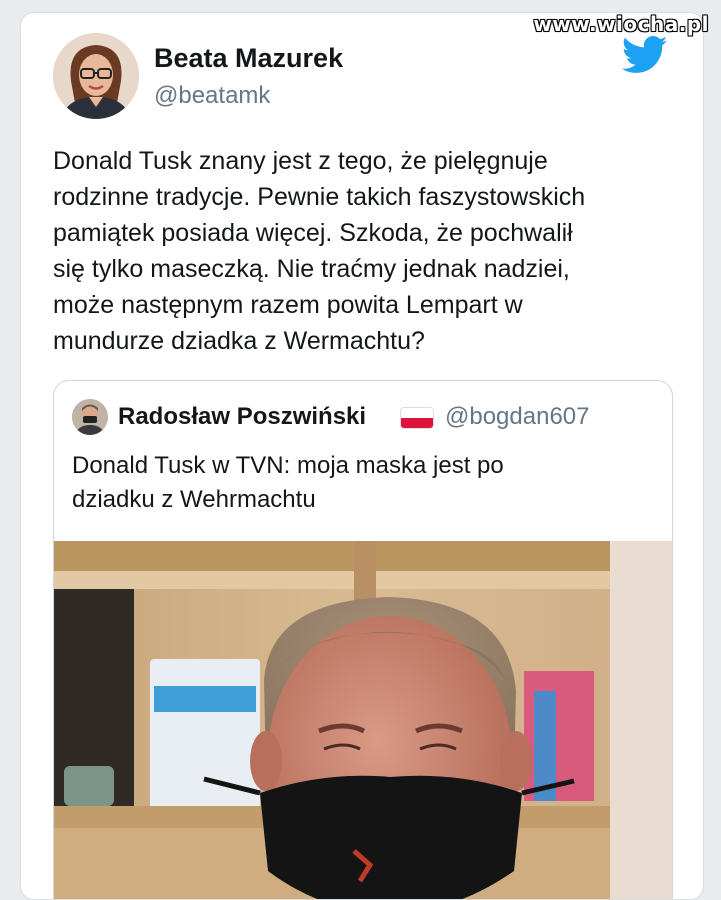 This screenshot has width=721, height=900. Describe the element at coordinates (212, 96) in the screenshot. I see `author-handle: @beatamk` at that location.